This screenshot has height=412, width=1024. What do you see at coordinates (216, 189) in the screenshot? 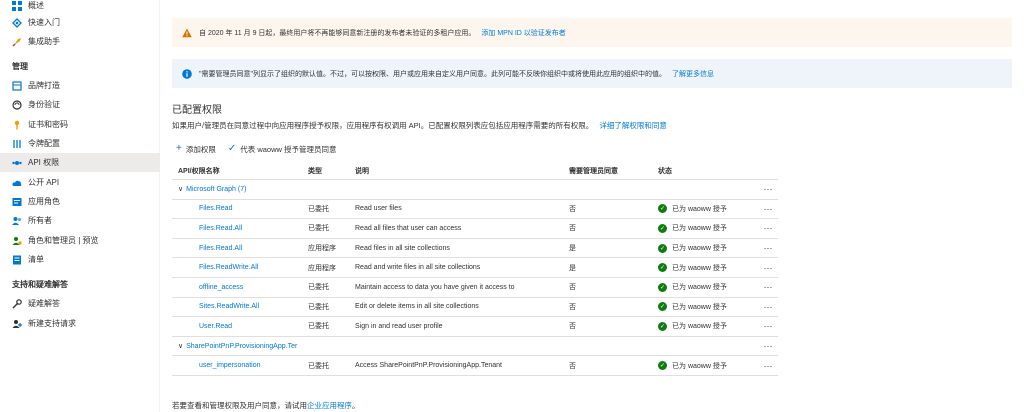
I see `group-label: Microsoft Graph (7)` at bounding box center [216, 189].